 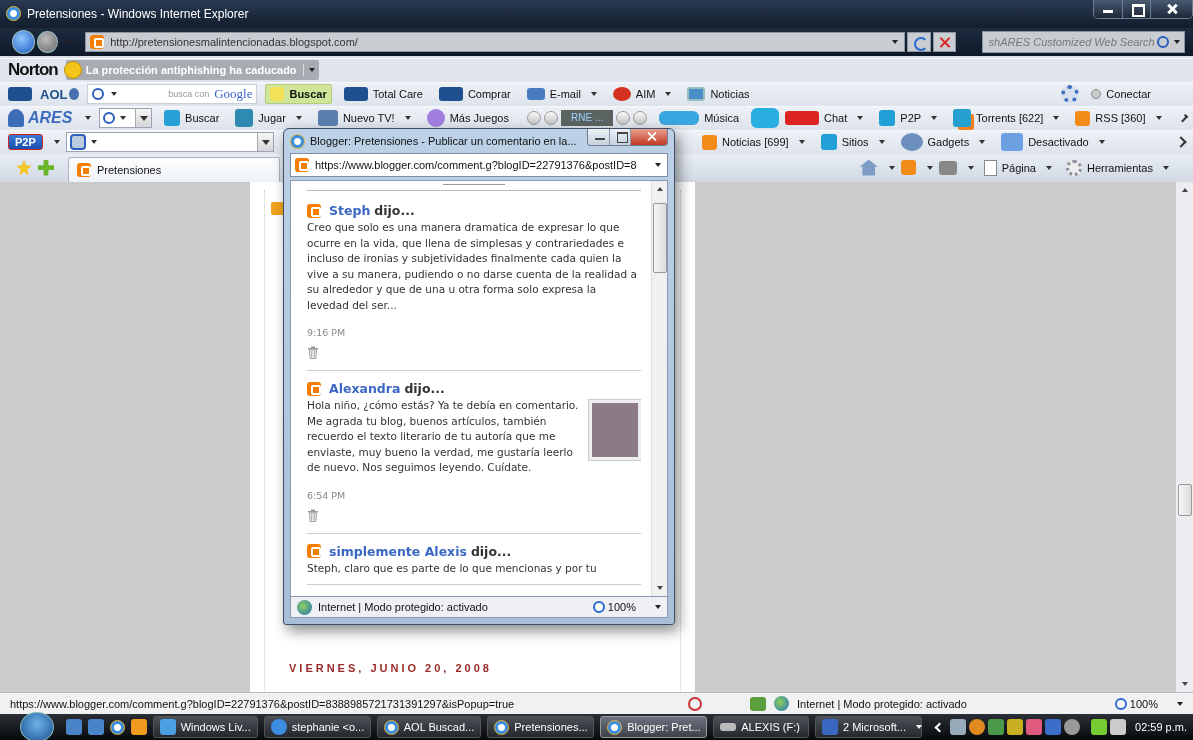 What do you see at coordinates (1096, 94) in the screenshot?
I see `status-dot-icon` at bounding box center [1096, 94].